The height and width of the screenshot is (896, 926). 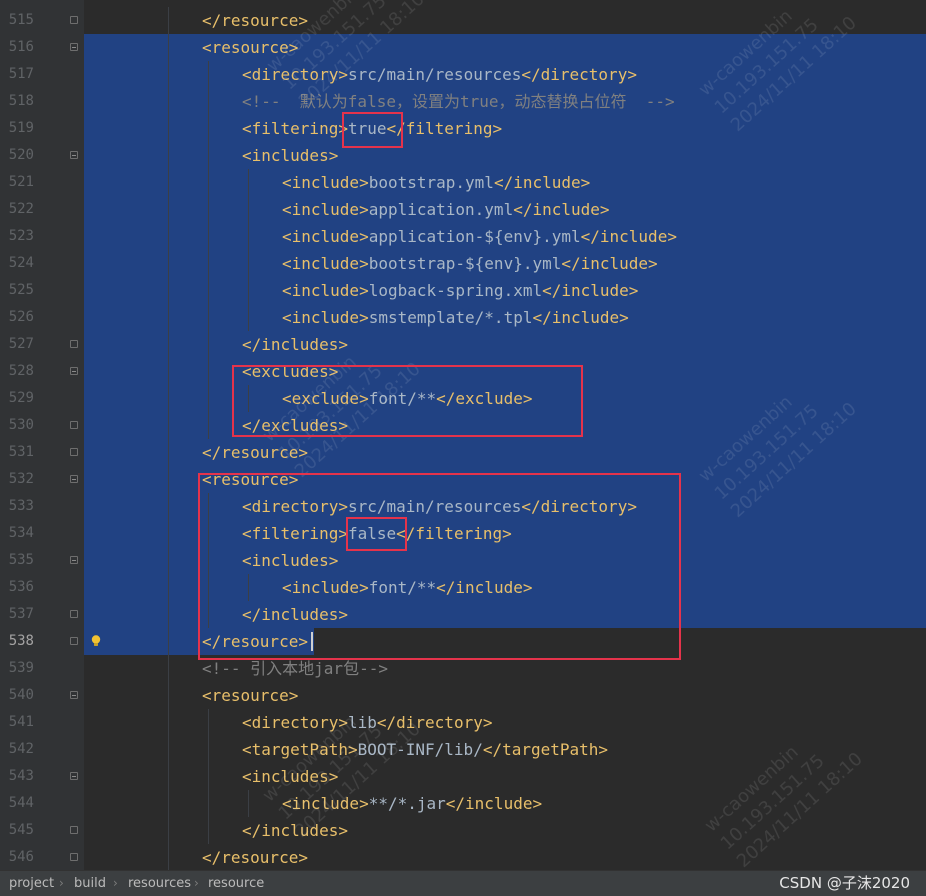 I want to click on code-line: 519 <filtering>true</filtering>, so click(x=463, y=128).